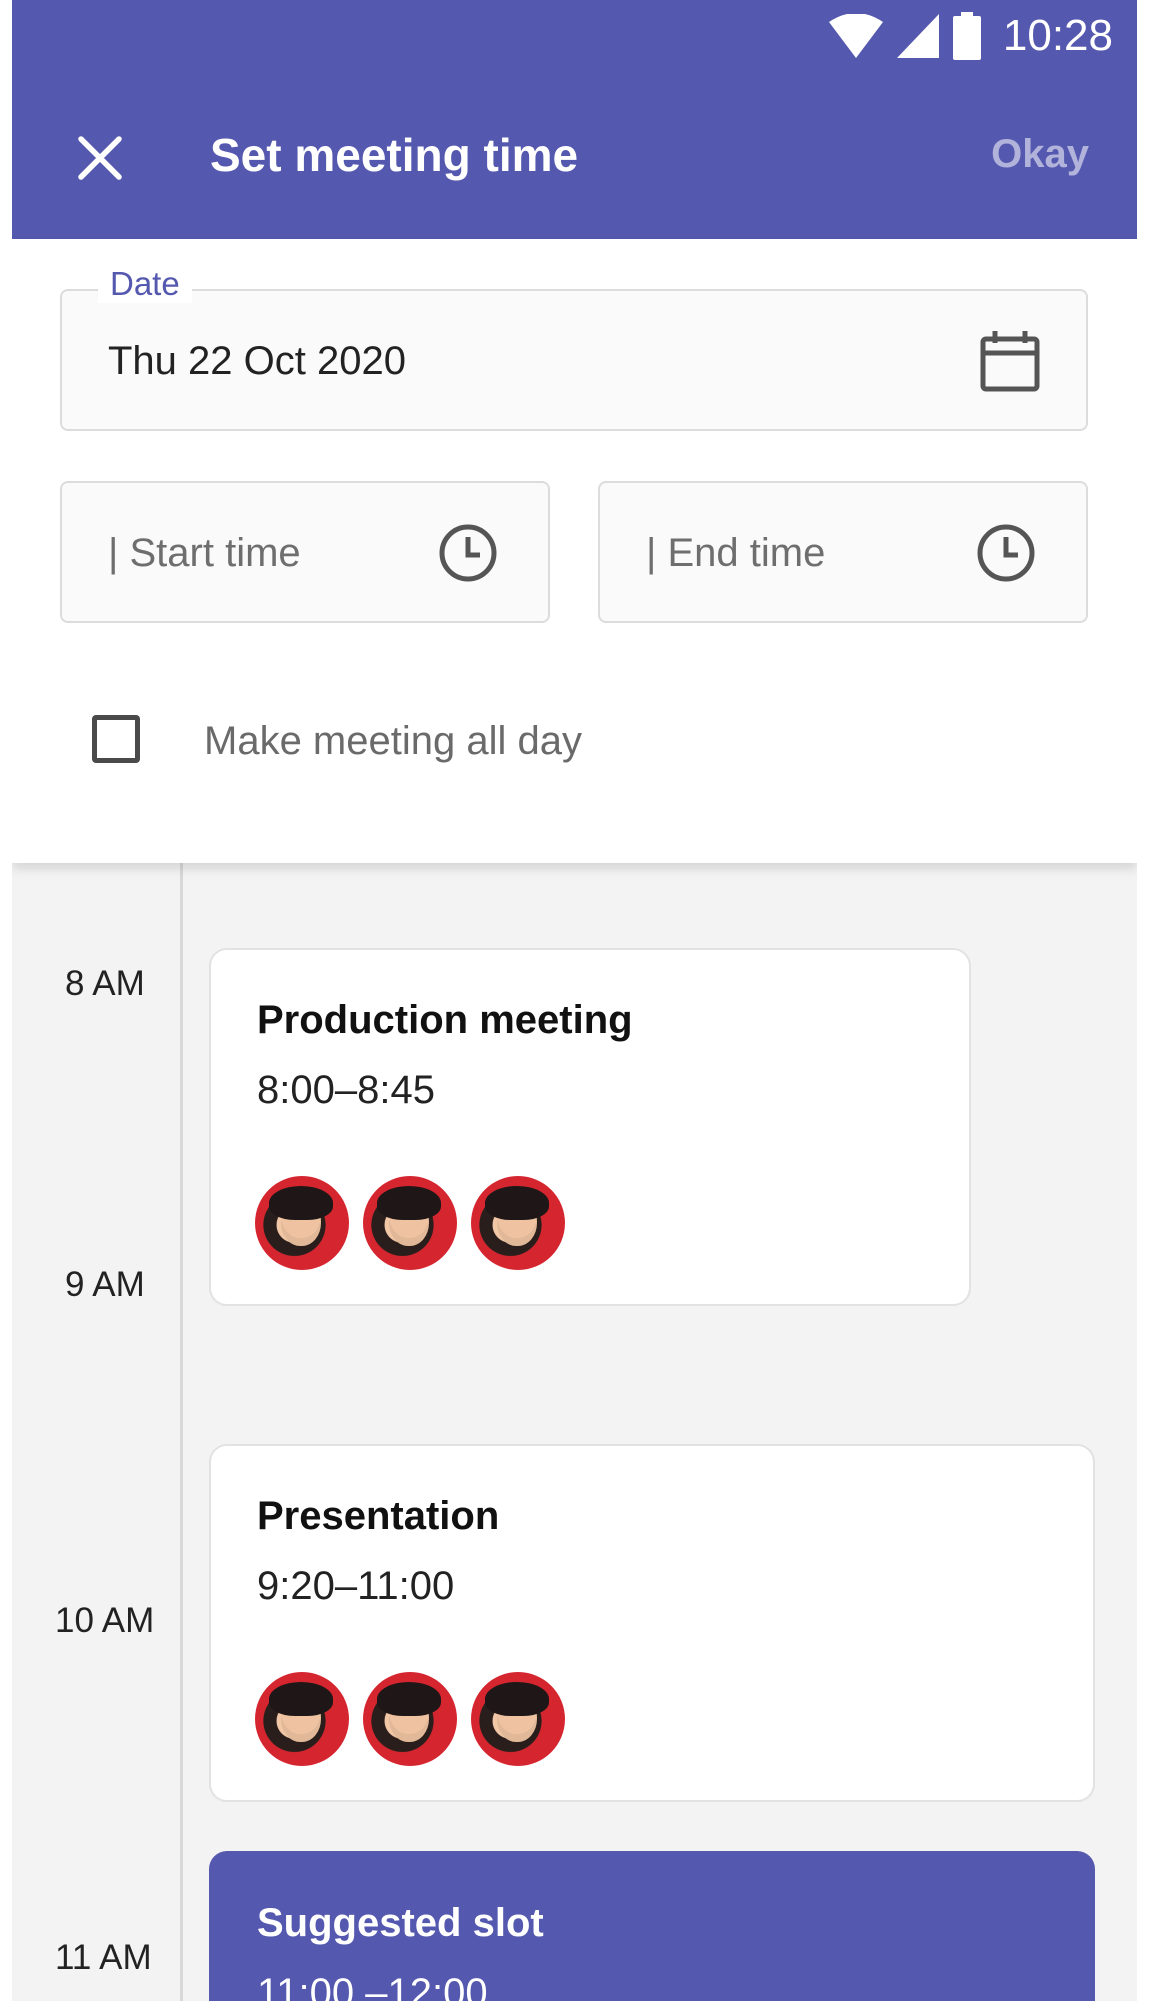  Describe the element at coordinates (105, 983) in the screenshot. I see `hour-label-8am: 8 AM` at that location.